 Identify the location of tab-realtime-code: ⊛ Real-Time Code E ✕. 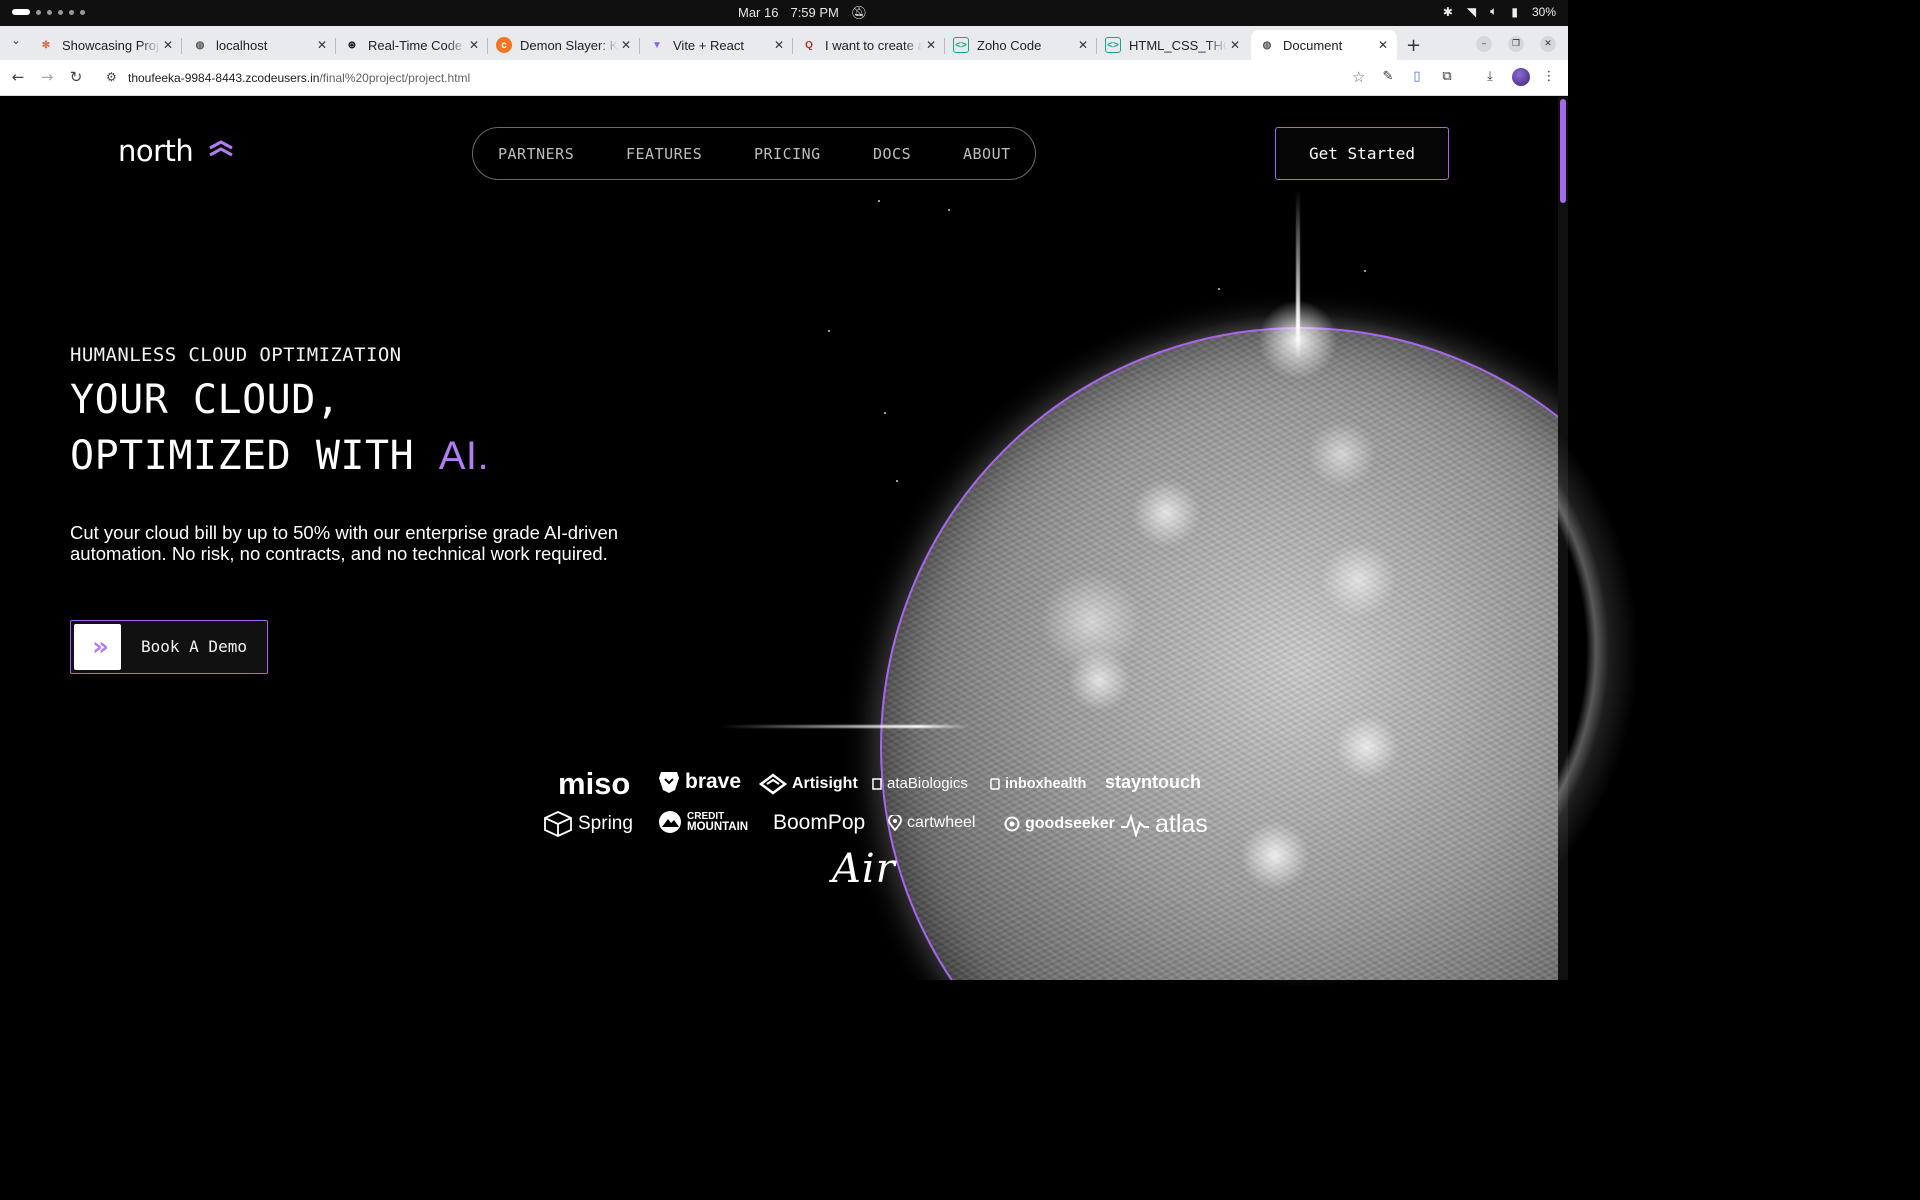
(412, 45).